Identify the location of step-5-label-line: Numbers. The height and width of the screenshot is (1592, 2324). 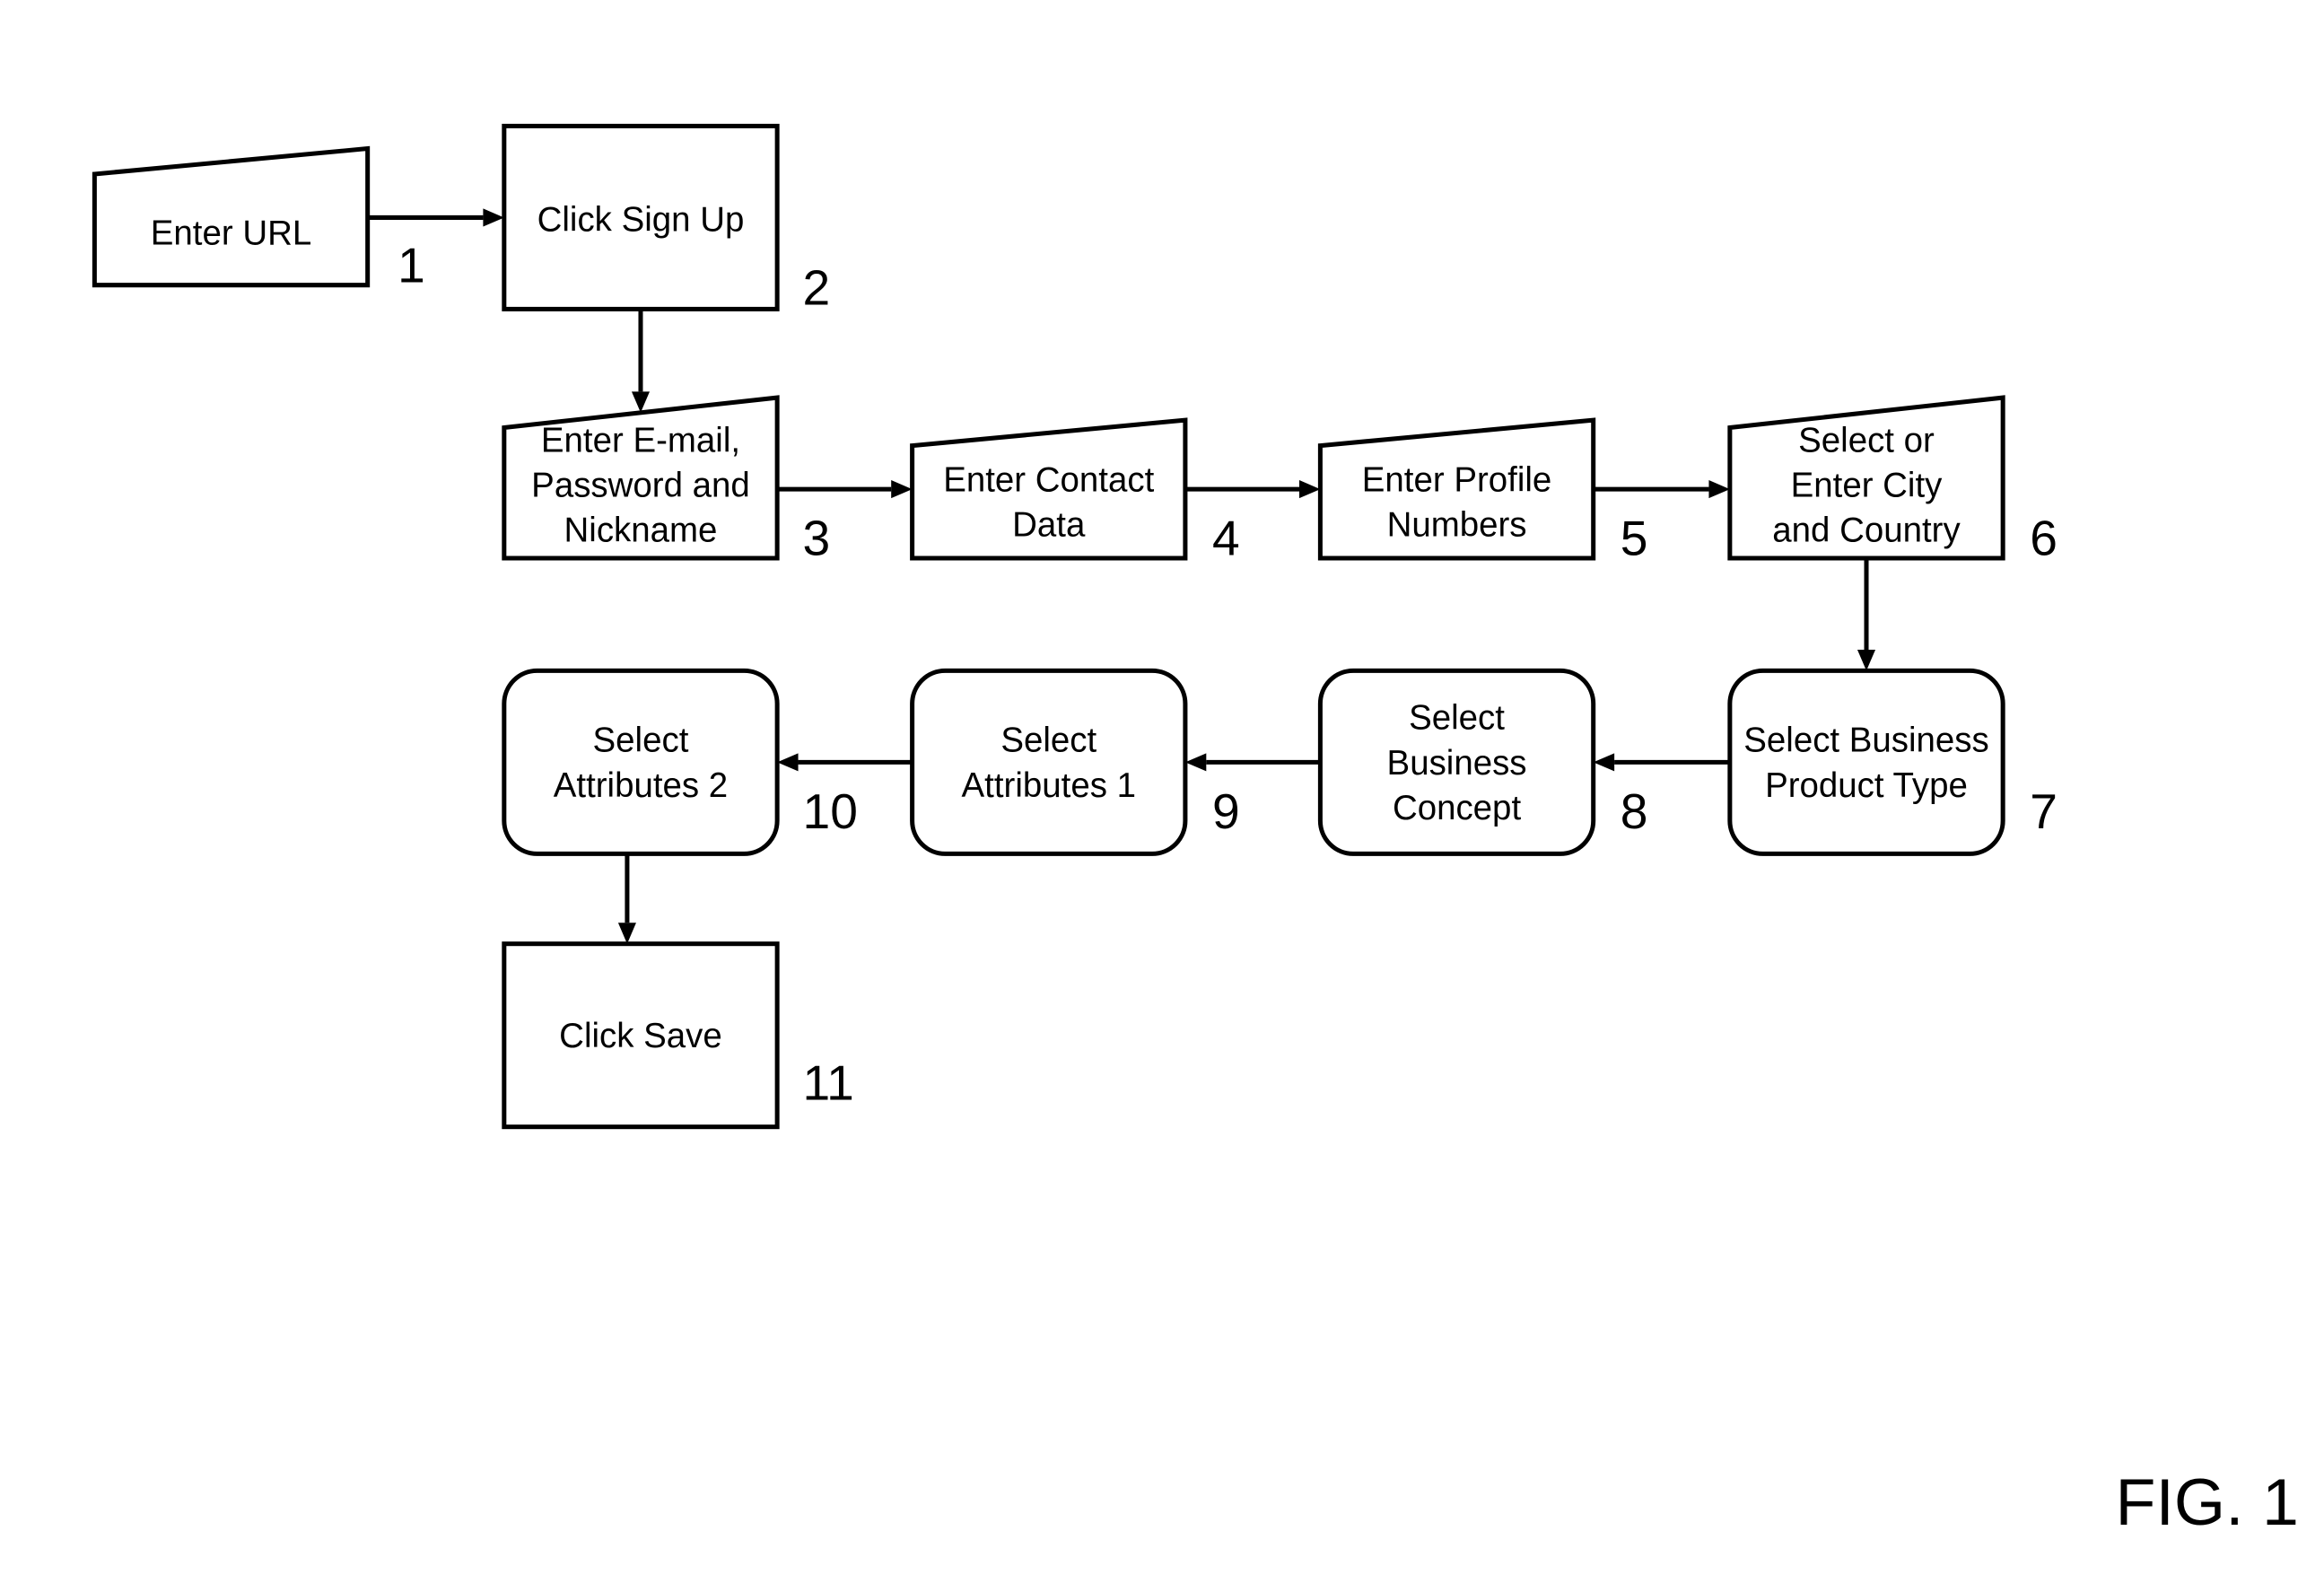
(1457, 525).